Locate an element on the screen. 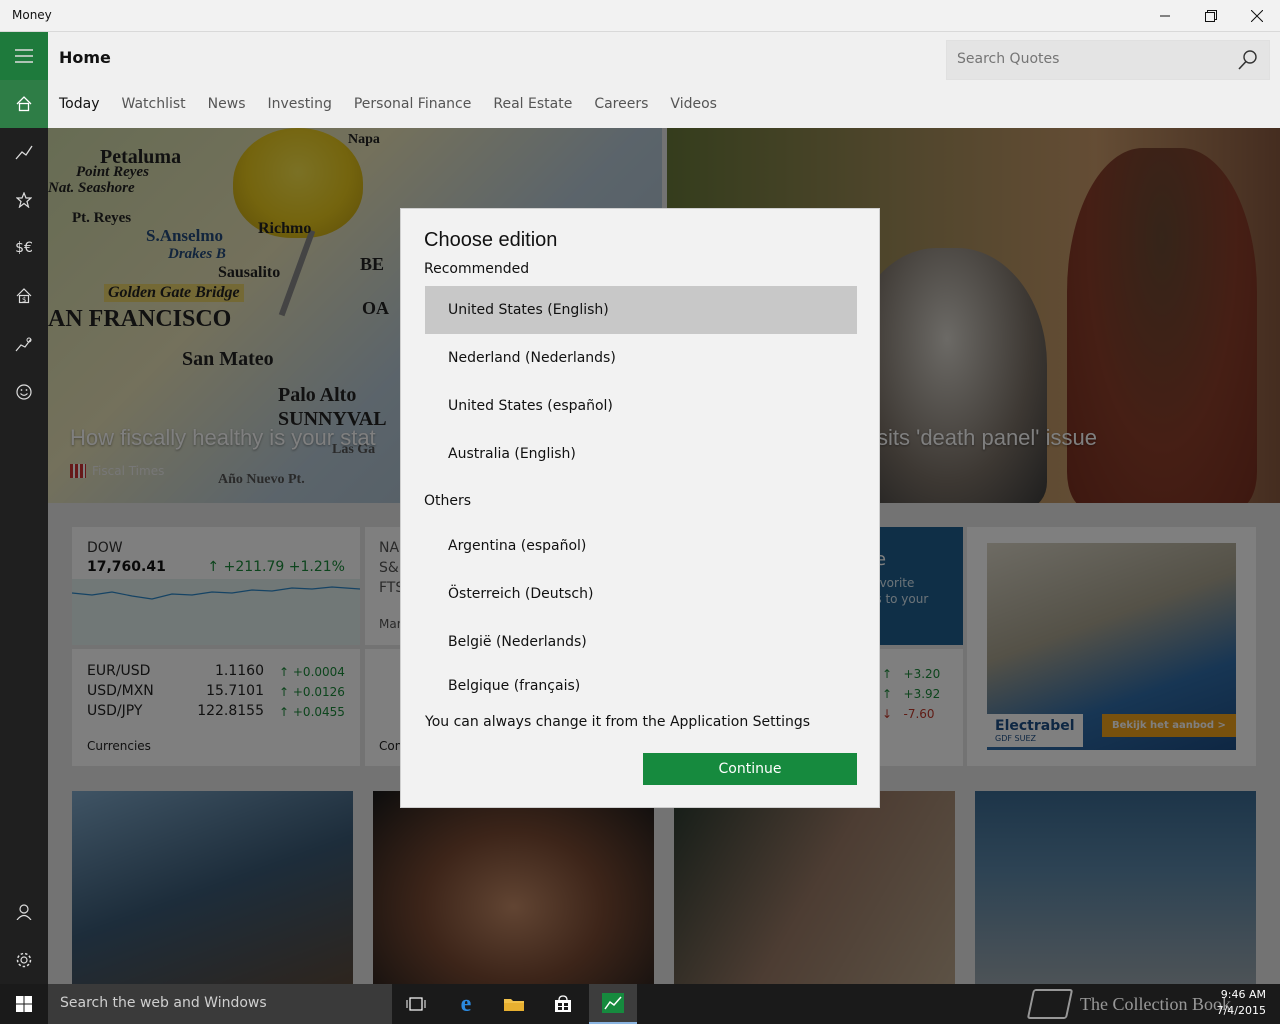  edition-option: United States (español) is located at coordinates (641, 406).